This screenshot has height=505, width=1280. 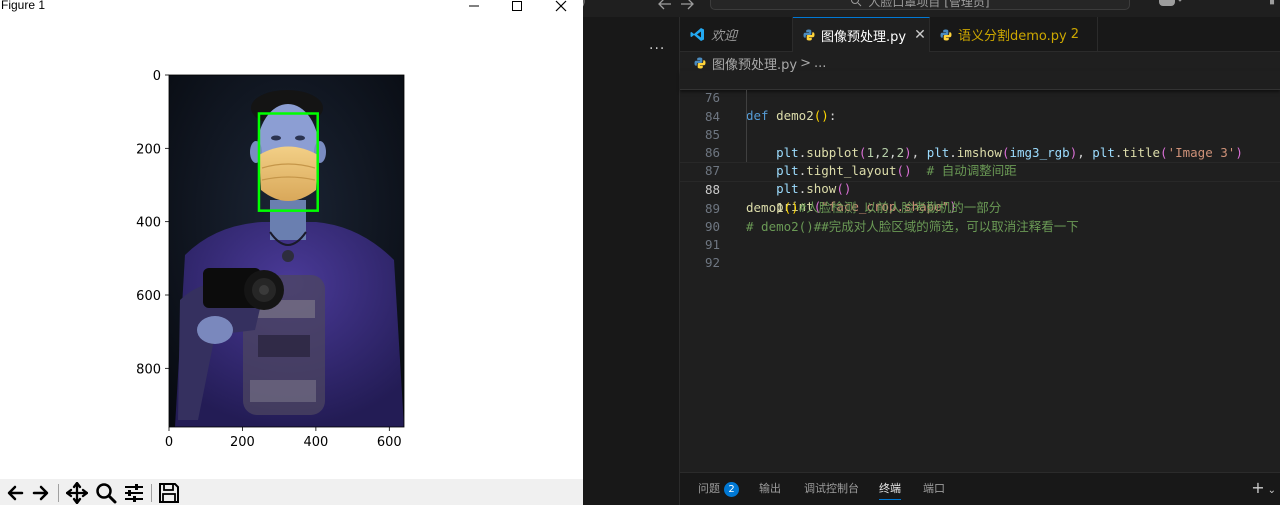 What do you see at coordinates (106, 493) in the screenshot?
I see `zoom-icon` at bounding box center [106, 493].